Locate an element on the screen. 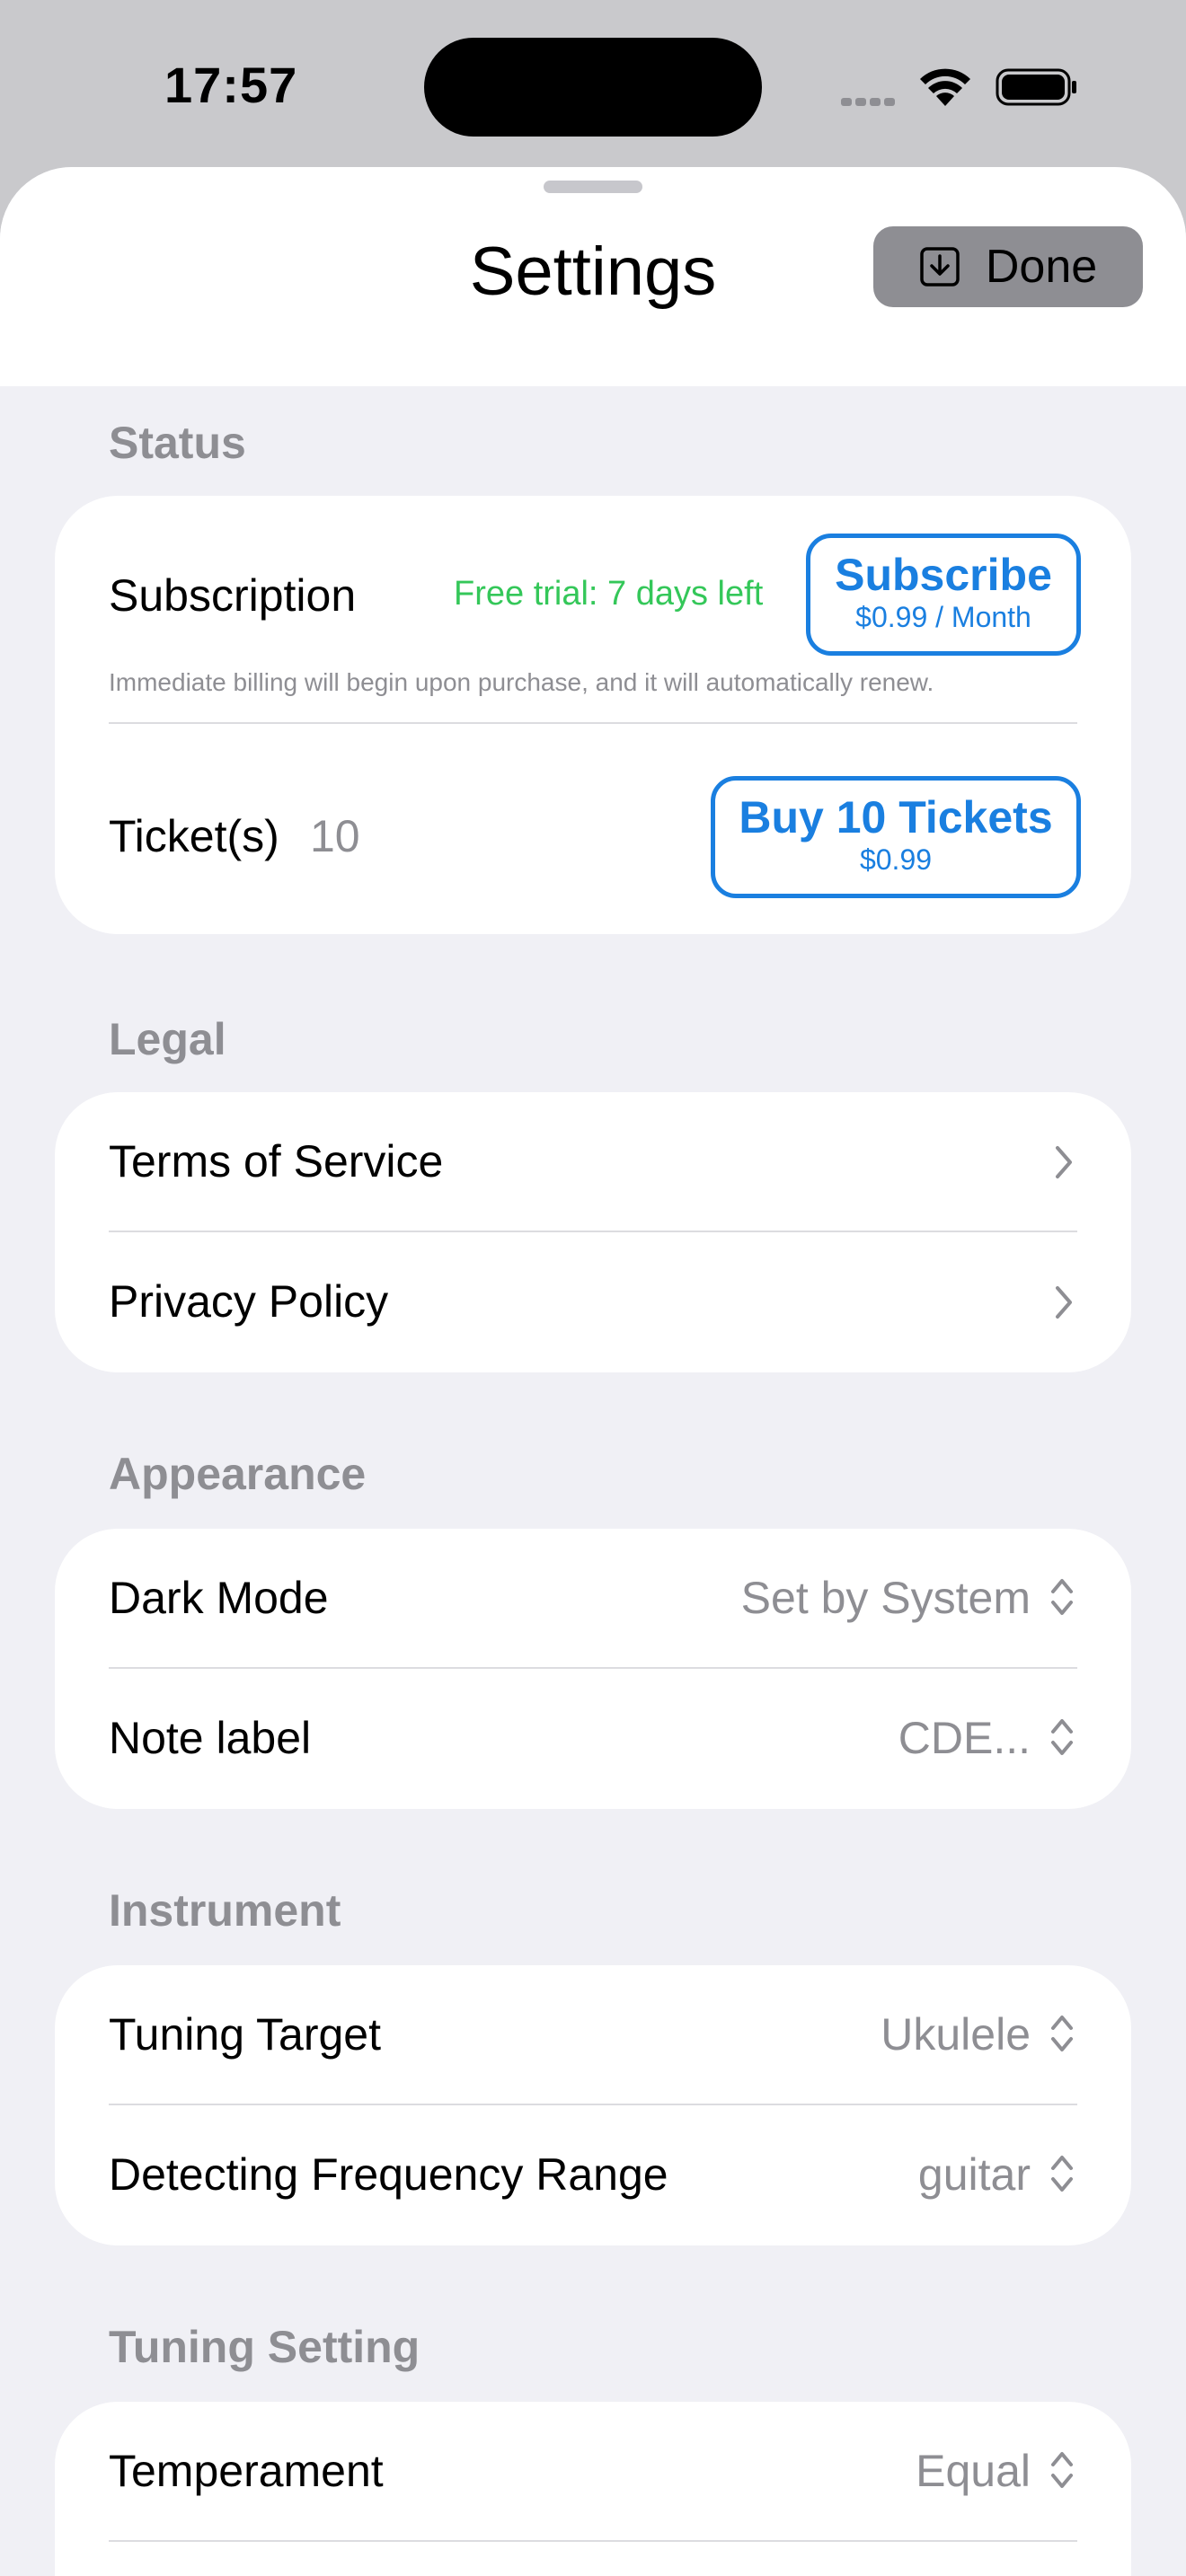  buy-tickets-price: $0.99 is located at coordinates (896, 859).